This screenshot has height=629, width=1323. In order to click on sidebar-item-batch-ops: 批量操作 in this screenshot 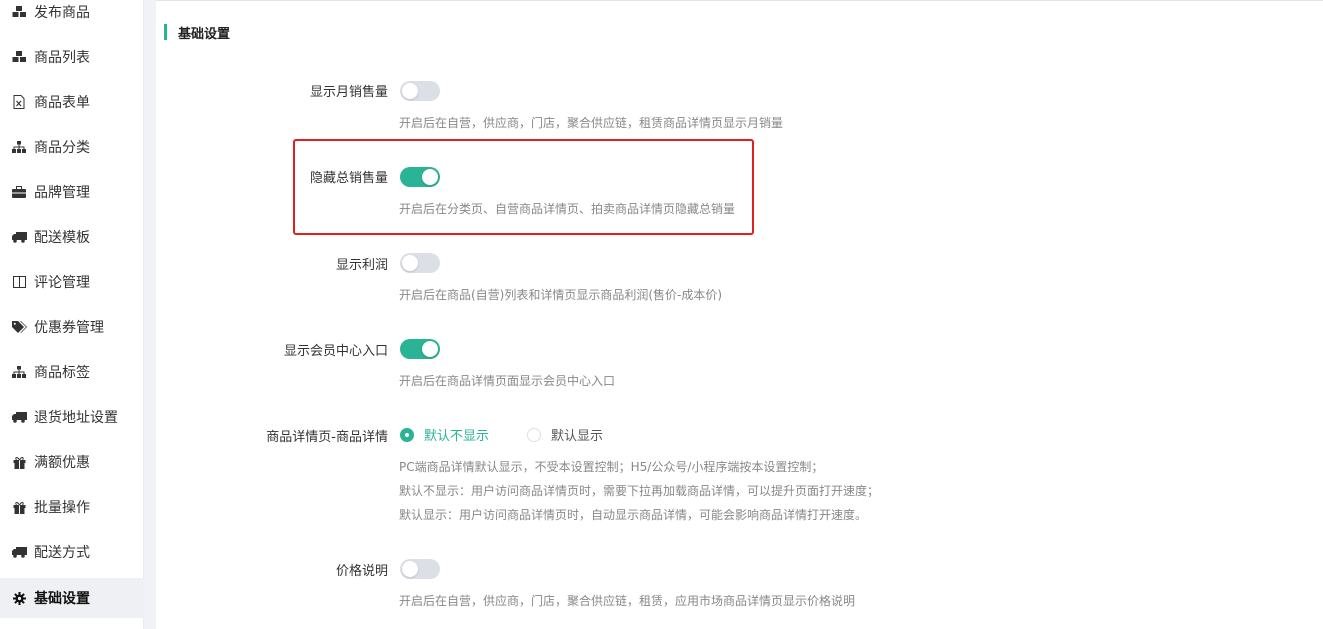, I will do `click(72, 507)`.